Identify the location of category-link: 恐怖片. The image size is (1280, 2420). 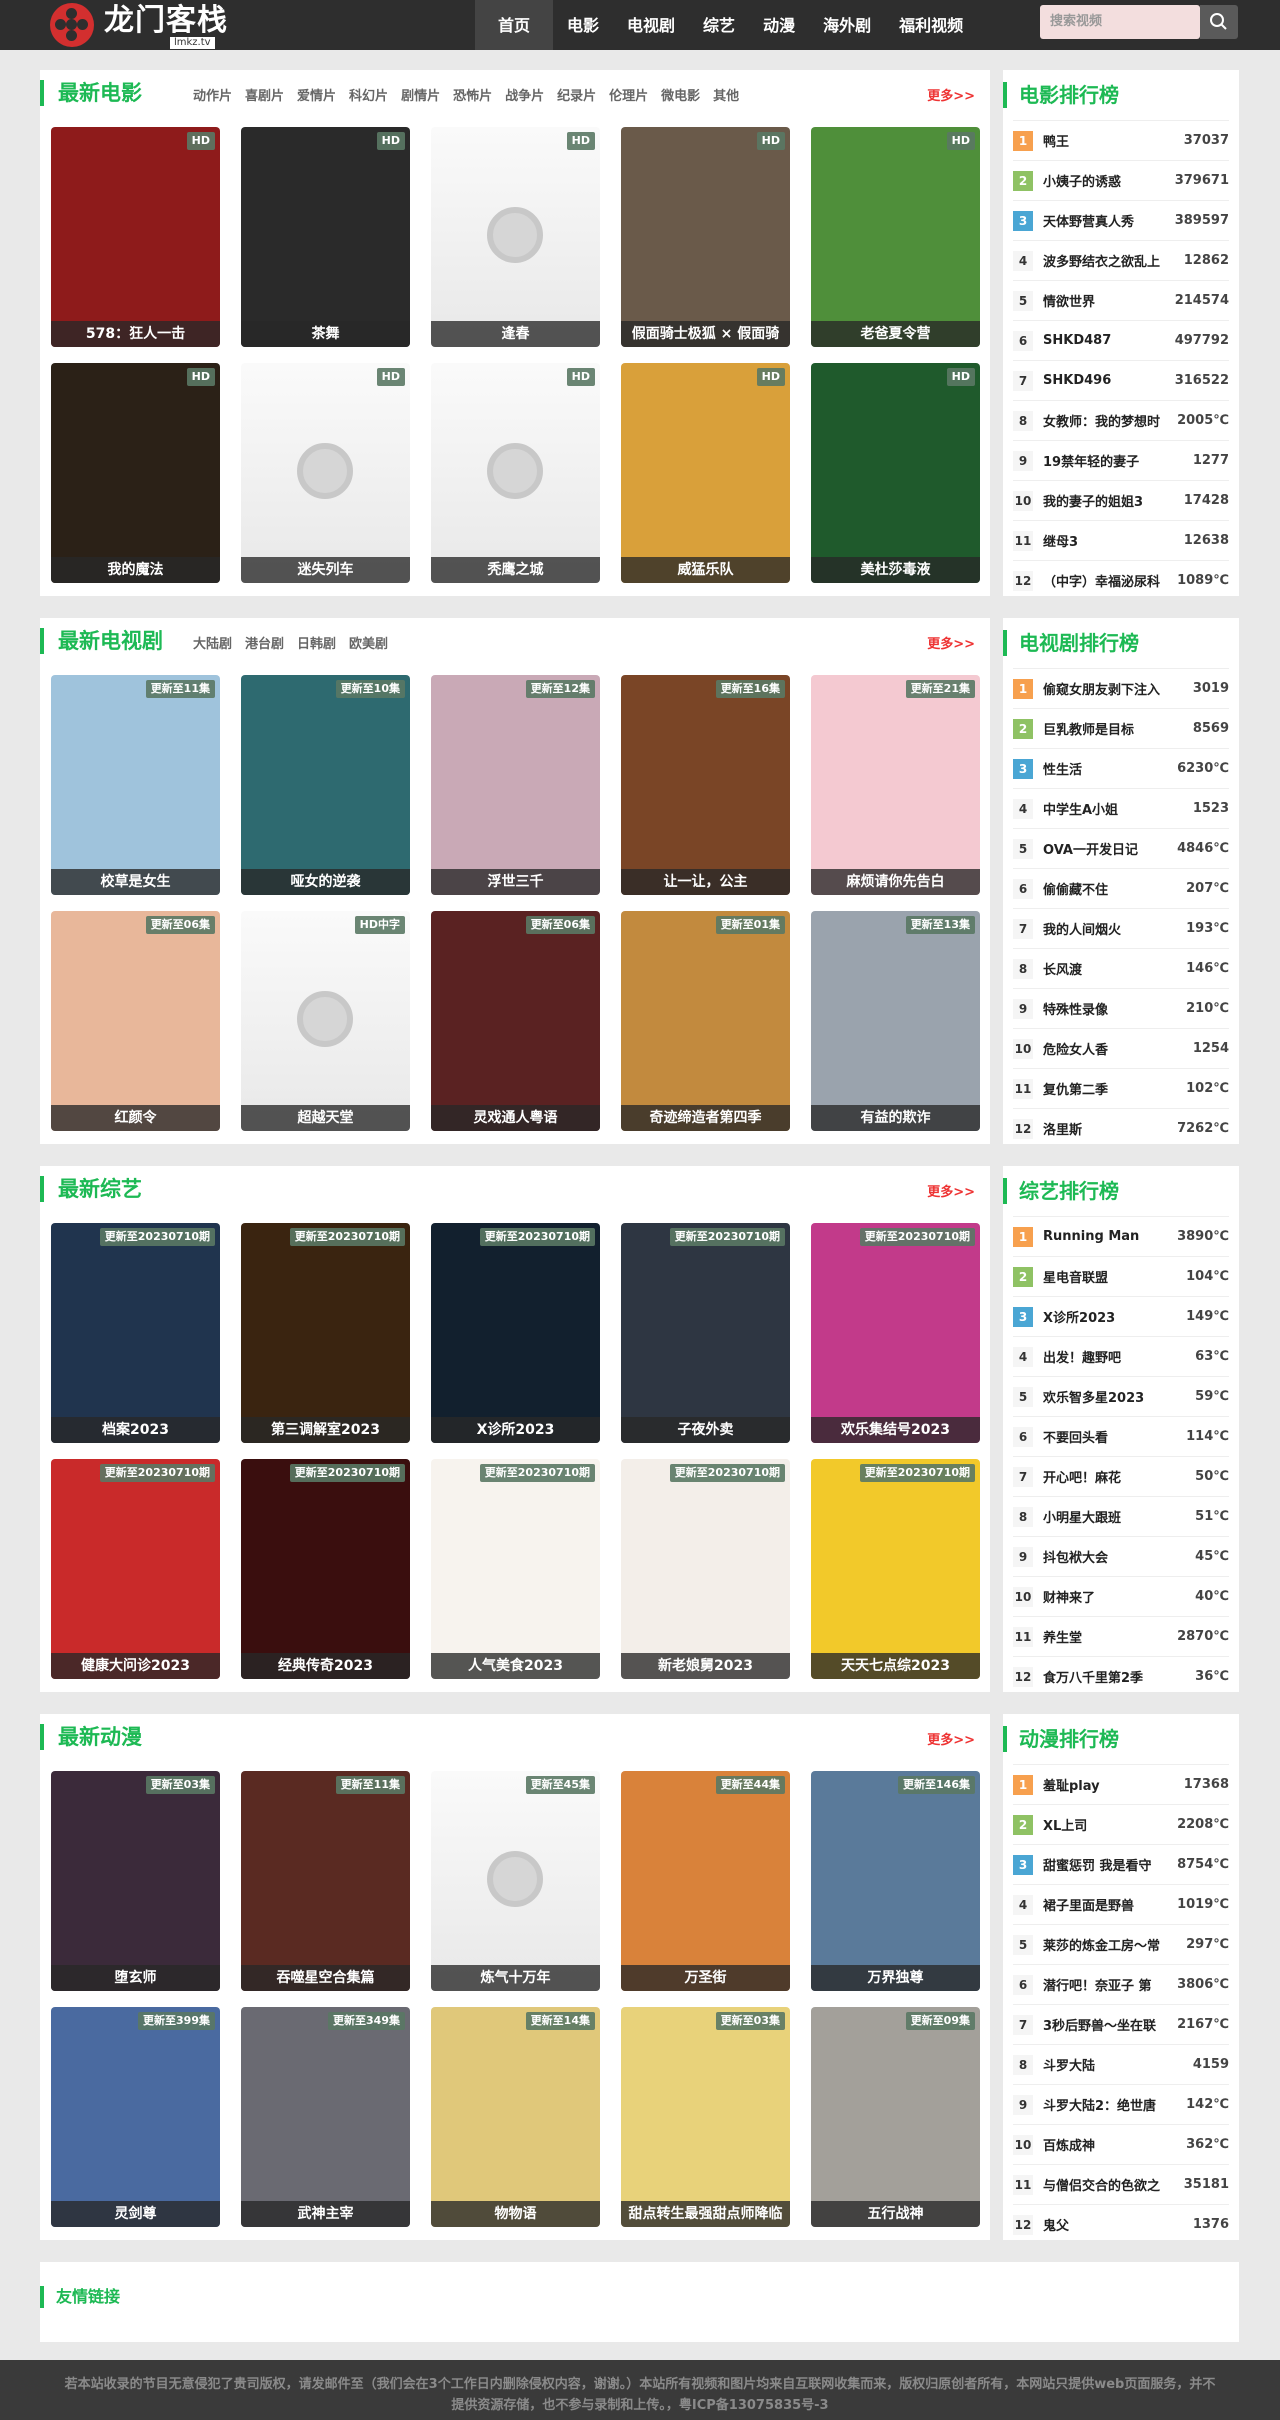
(472, 94).